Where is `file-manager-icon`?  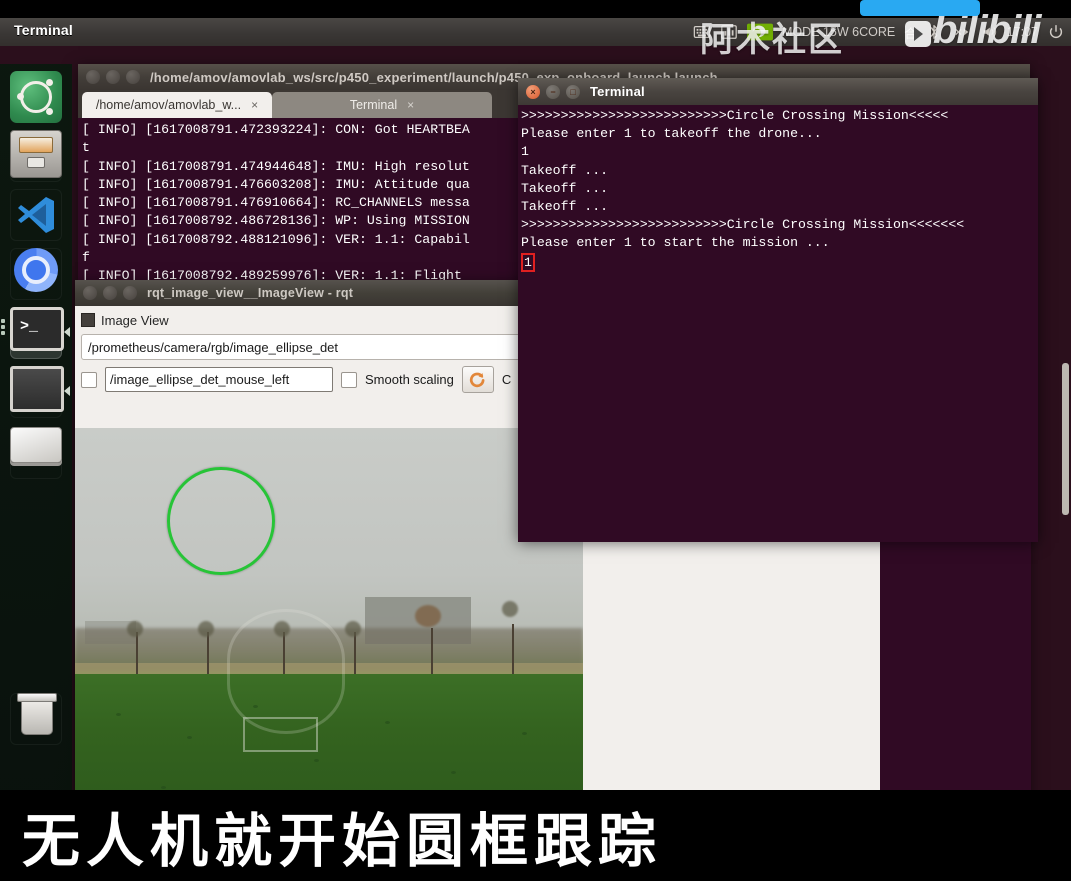 file-manager-icon is located at coordinates (36, 154).